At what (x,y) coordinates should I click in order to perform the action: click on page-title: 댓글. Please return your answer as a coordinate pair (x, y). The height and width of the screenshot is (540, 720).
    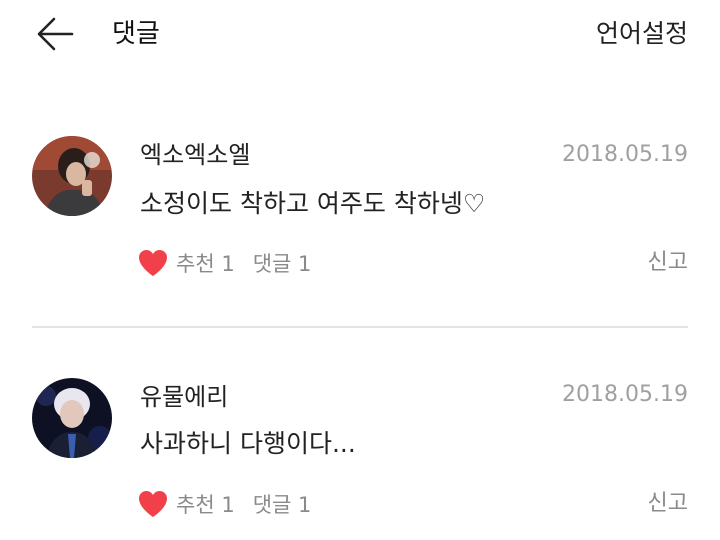
    Looking at the image, I should click on (136, 34).